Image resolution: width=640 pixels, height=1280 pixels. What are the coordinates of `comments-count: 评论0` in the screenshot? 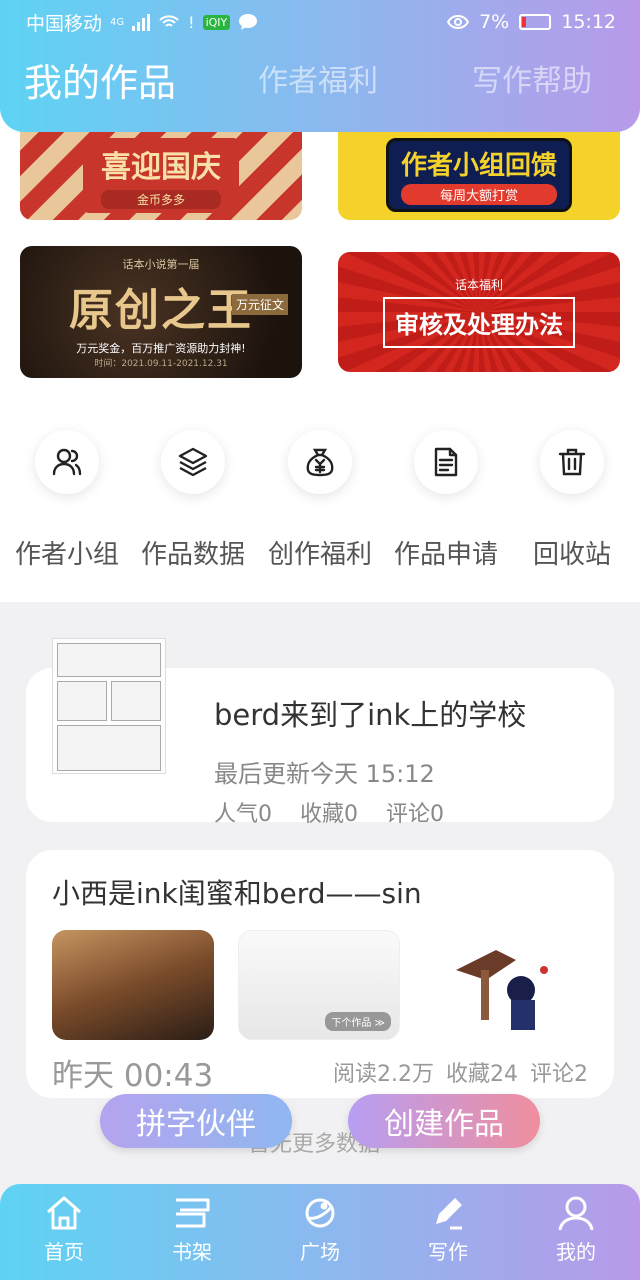 It's located at (415, 814).